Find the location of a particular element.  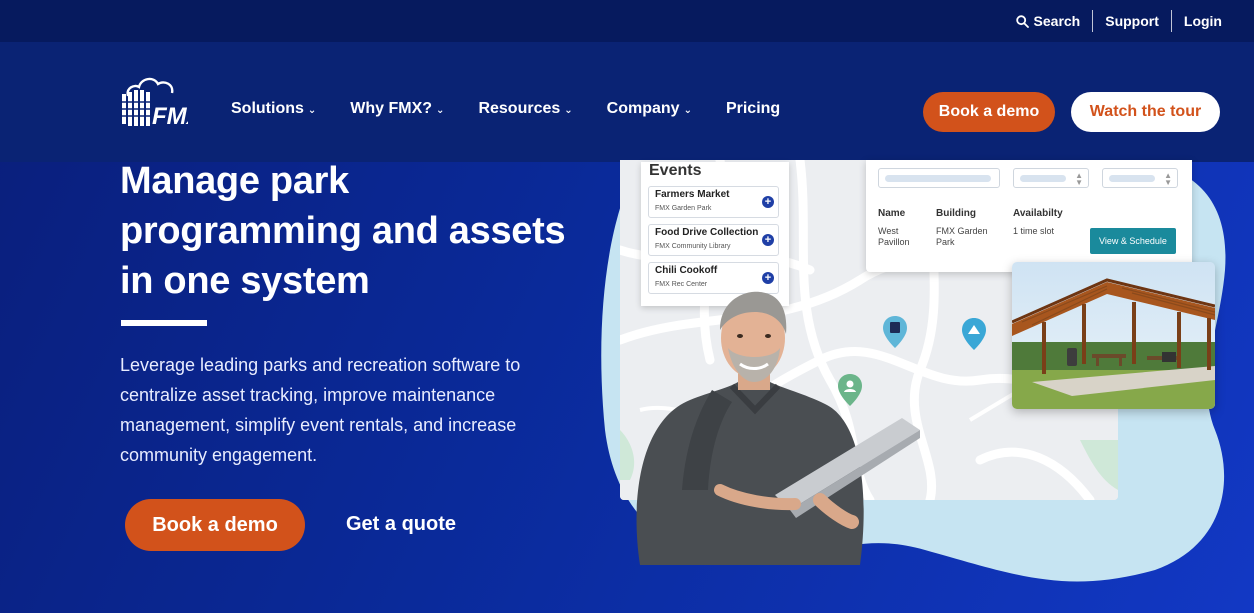

nav-pricing-label: Pricing is located at coordinates (753, 108).